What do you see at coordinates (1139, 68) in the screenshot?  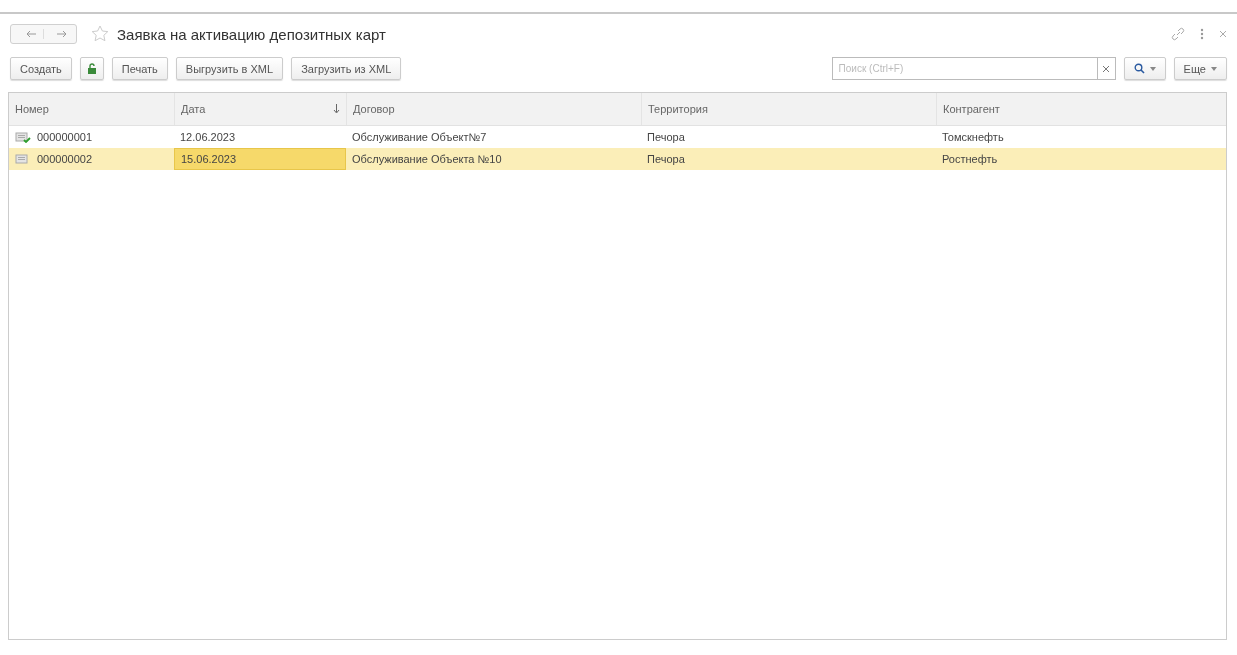 I see `search-icon` at bounding box center [1139, 68].